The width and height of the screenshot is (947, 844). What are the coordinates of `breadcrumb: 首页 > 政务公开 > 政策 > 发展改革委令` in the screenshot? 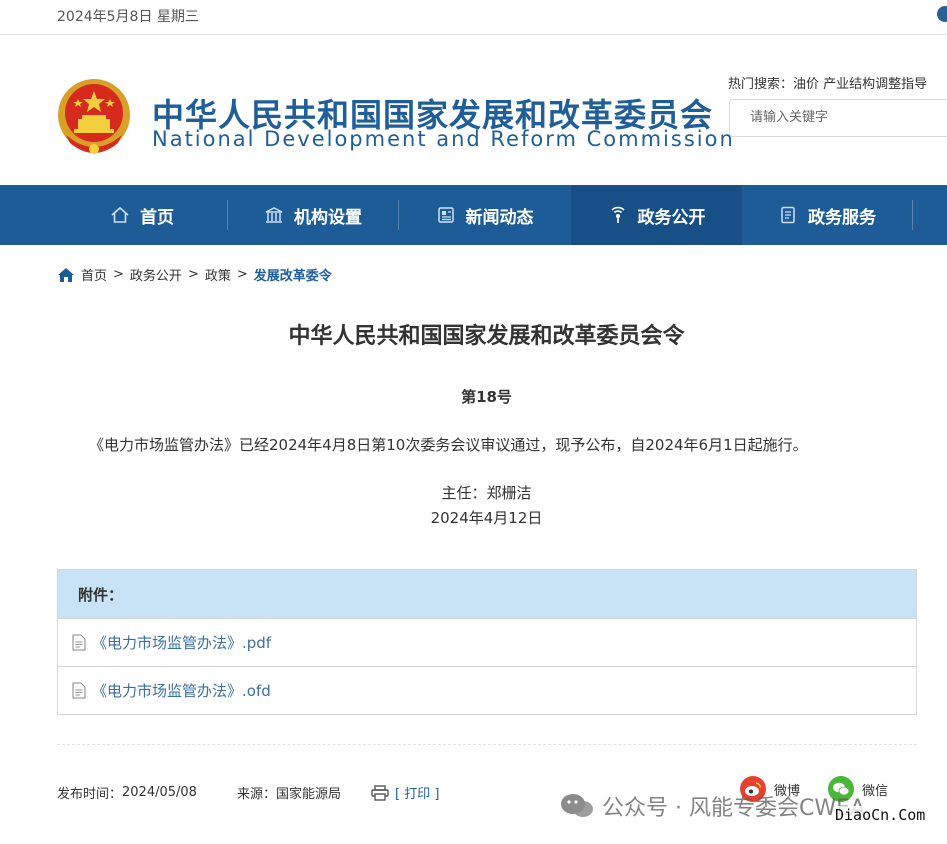 It's located at (194, 274).